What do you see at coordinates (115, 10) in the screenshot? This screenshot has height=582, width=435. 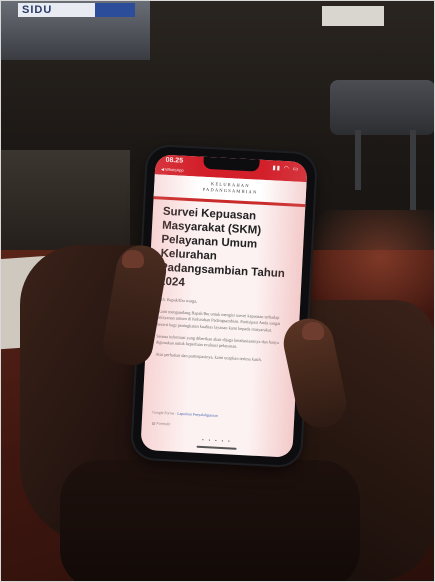 I see `shelf-panel` at bounding box center [115, 10].